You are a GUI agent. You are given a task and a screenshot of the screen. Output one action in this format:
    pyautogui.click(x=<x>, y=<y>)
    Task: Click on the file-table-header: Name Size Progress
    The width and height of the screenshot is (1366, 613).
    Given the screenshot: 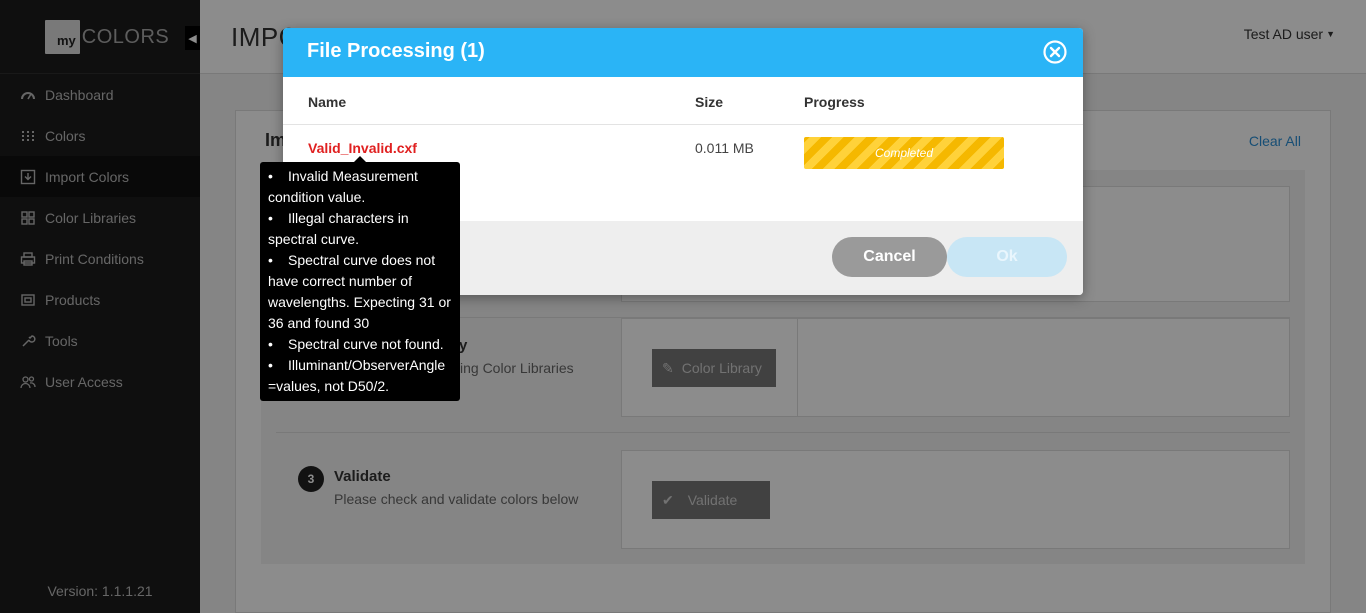 What is the action you would take?
    pyautogui.click(x=683, y=101)
    